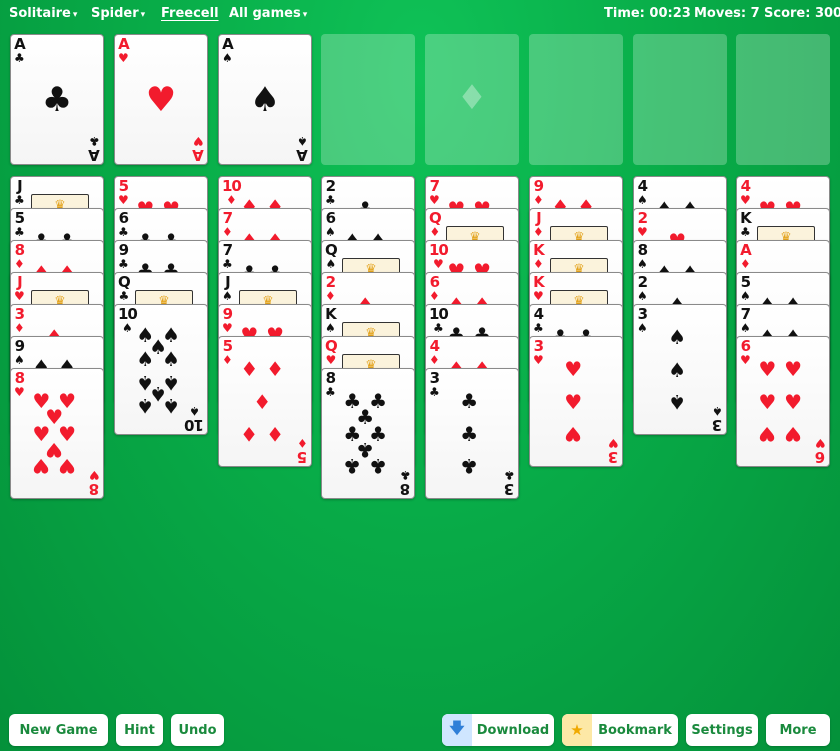 The image size is (840, 751). Describe the element at coordinates (722, 730) in the screenshot. I see `settings-button: Settings` at that location.